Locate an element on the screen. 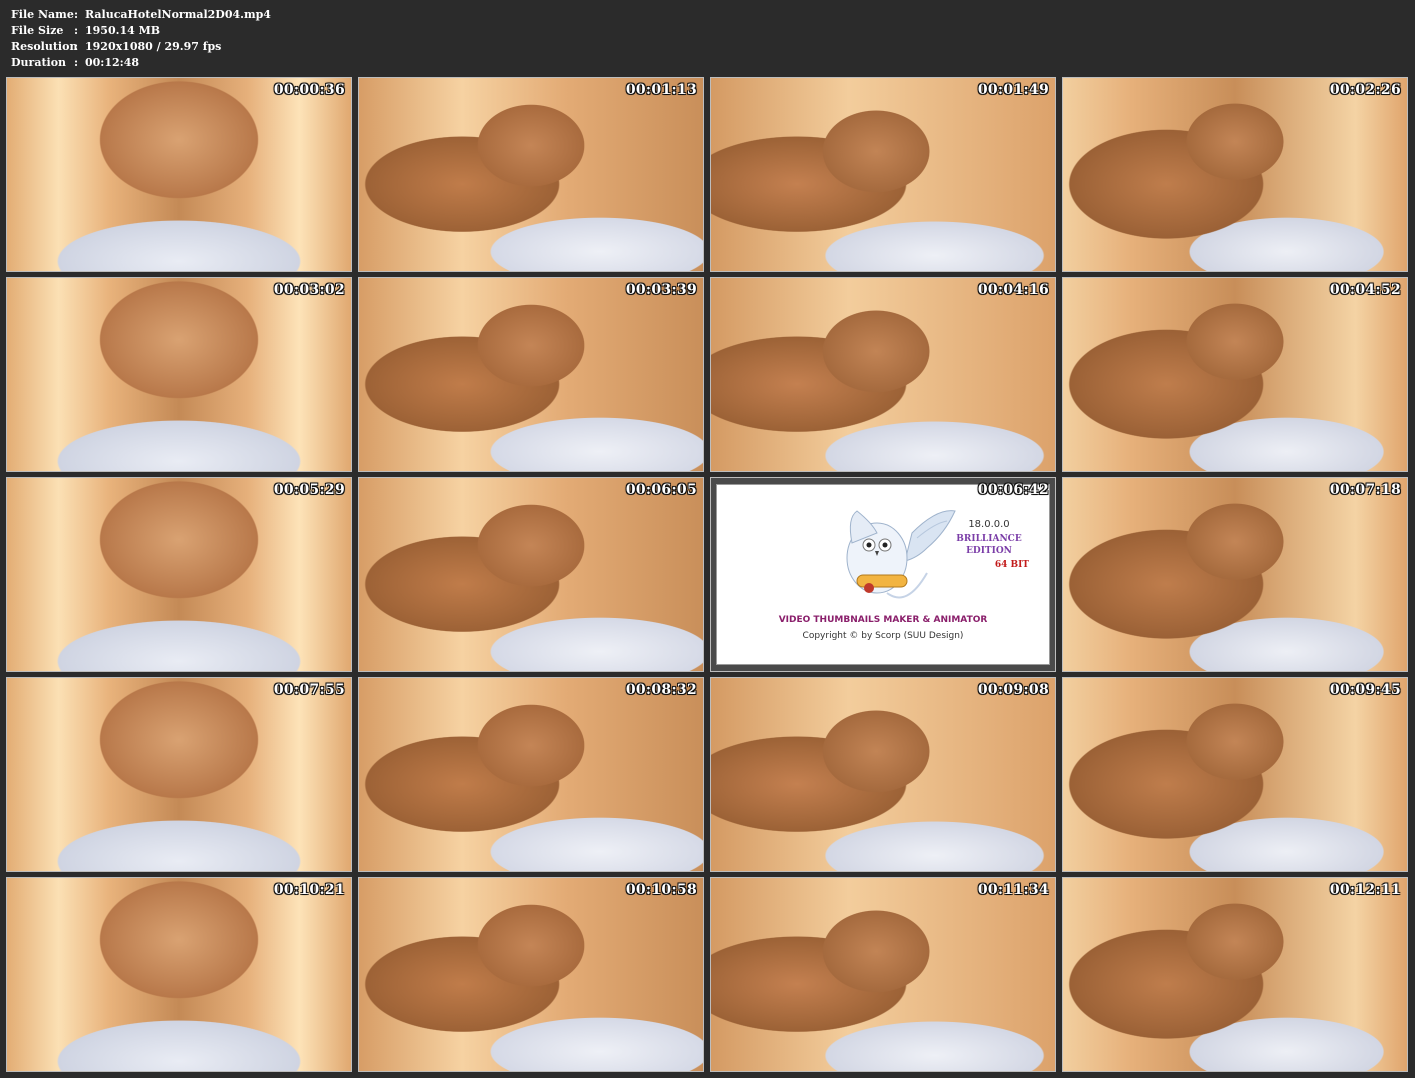  thumbnail-frame: 00:06:05 is located at coordinates (531, 574).